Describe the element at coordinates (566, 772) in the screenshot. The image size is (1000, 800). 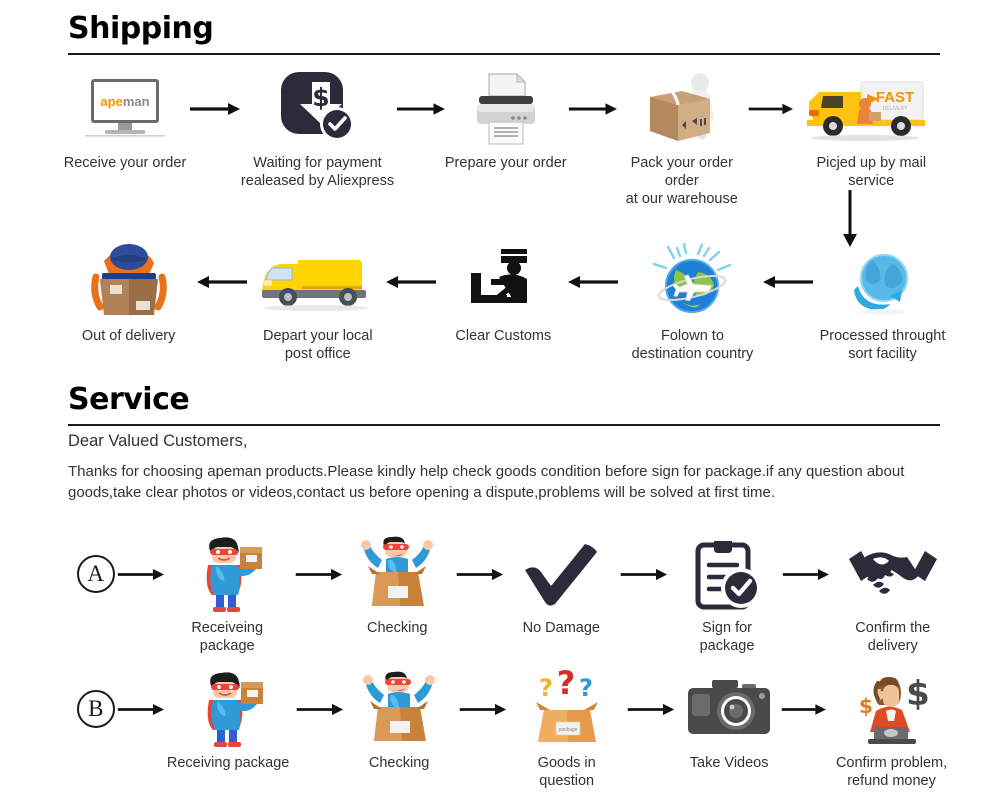
I see `service-step-label: Goods in question` at that location.